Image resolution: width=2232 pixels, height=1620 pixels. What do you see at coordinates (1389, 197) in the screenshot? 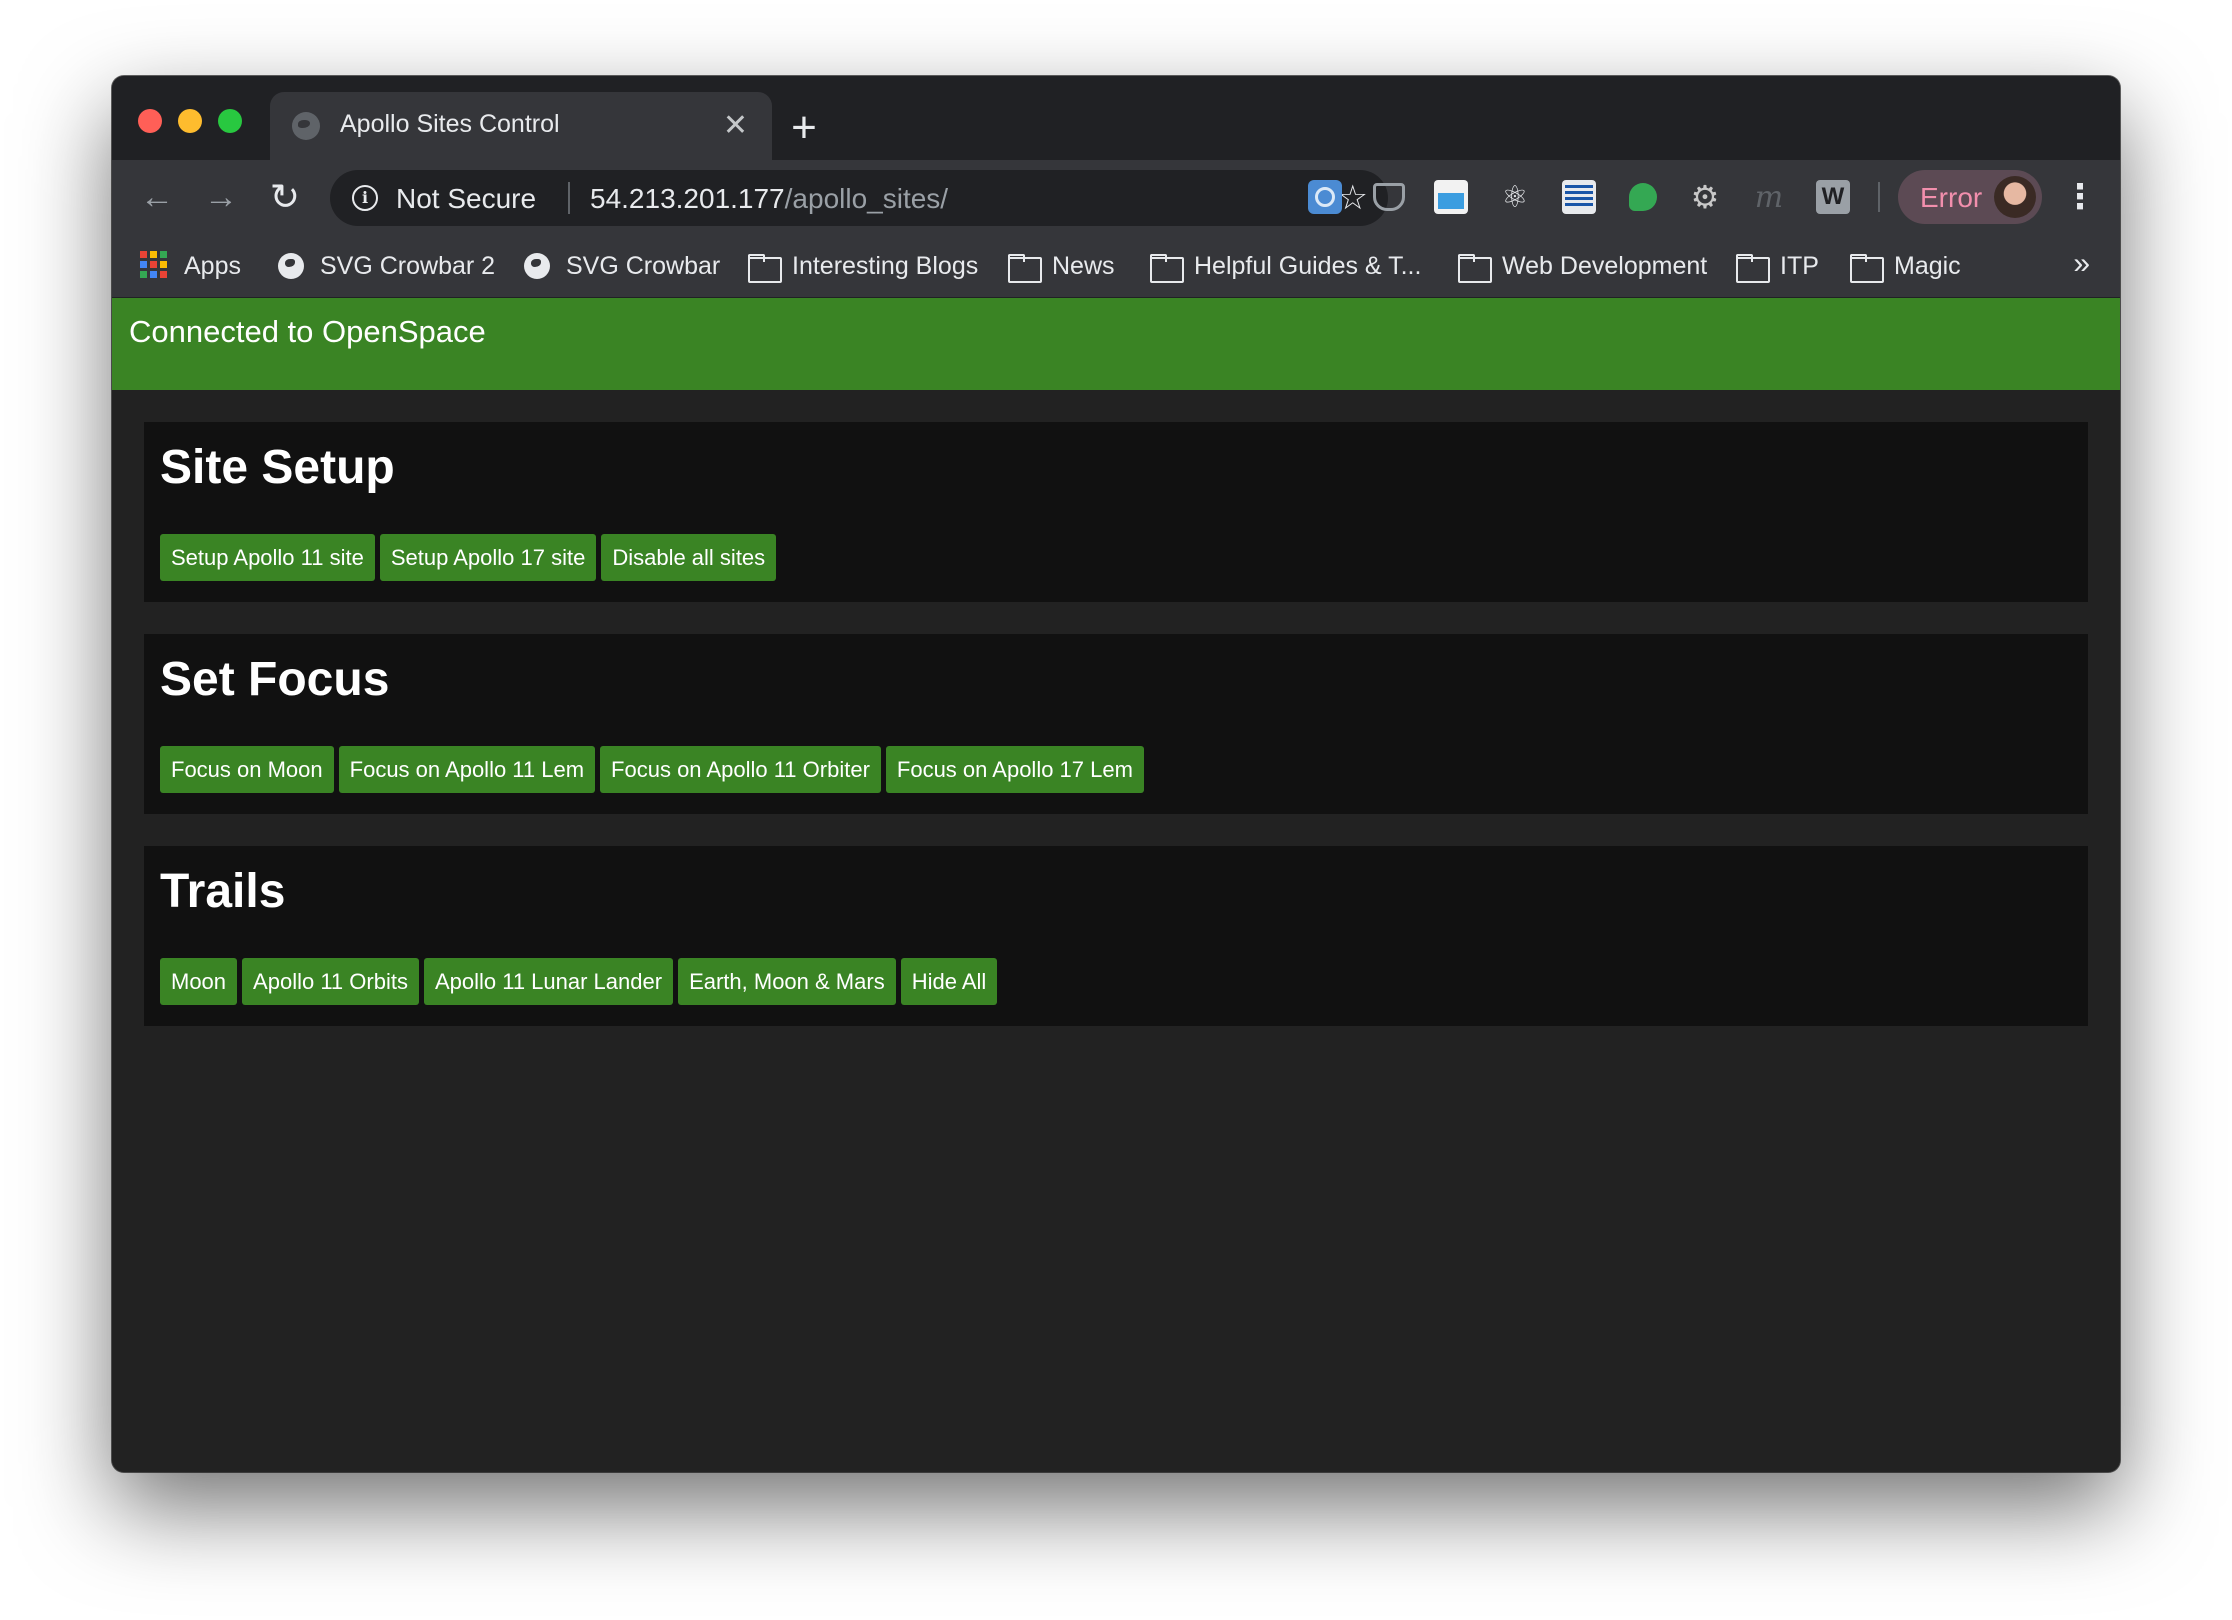
I see `pocket-extension-icon` at bounding box center [1389, 197].